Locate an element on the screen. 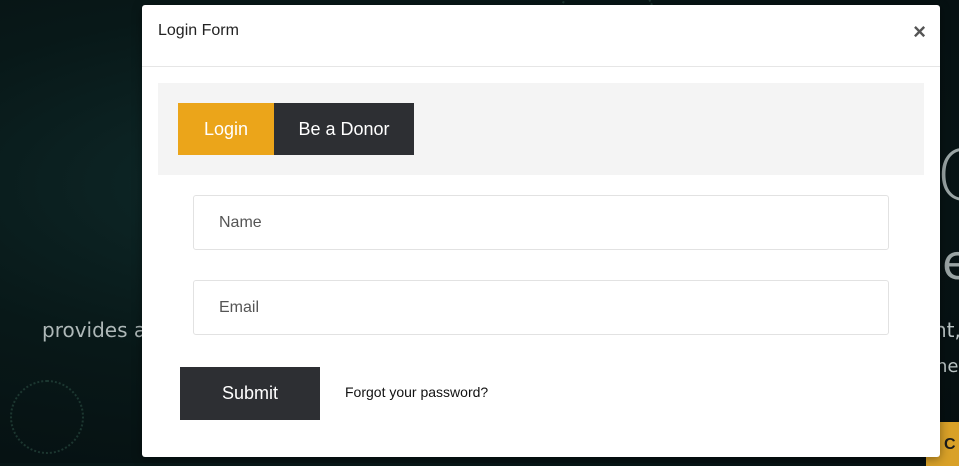 The image size is (959, 466). virus-decoration is located at coordinates (47, 417).